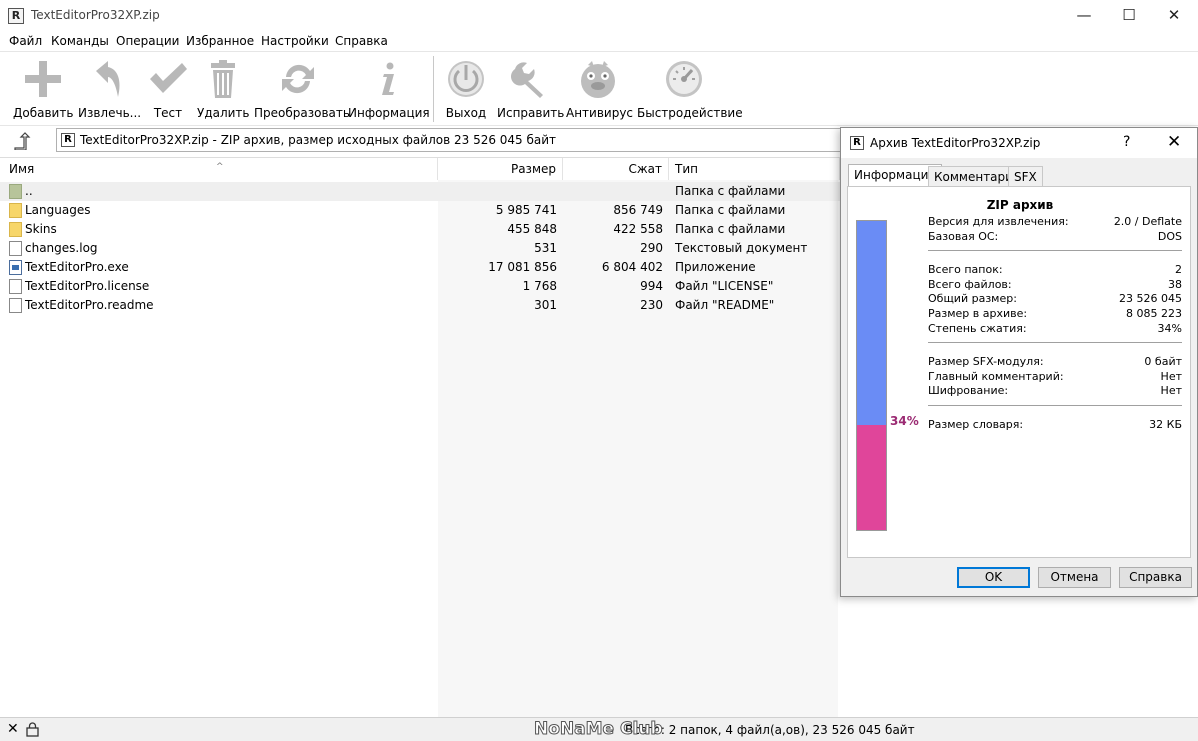 Image resolution: width=1198 pixels, height=741 pixels. What do you see at coordinates (25, 41) in the screenshot?
I see `menu-file: Файл` at bounding box center [25, 41].